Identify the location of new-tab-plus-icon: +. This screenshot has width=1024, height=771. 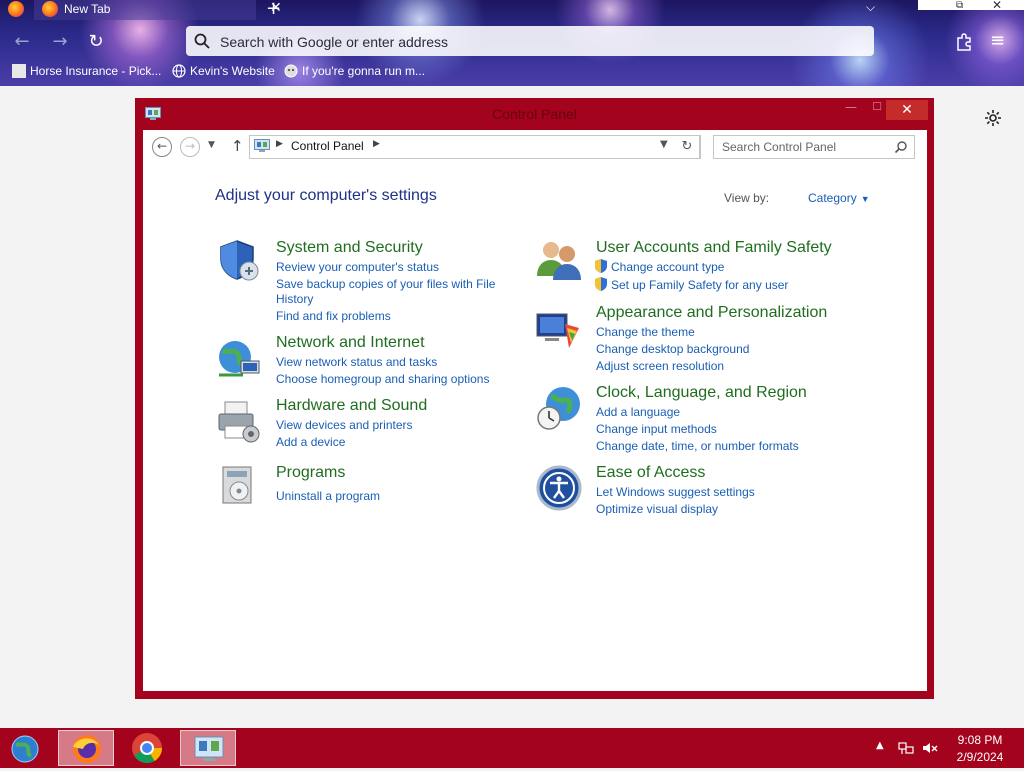
(273, 9).